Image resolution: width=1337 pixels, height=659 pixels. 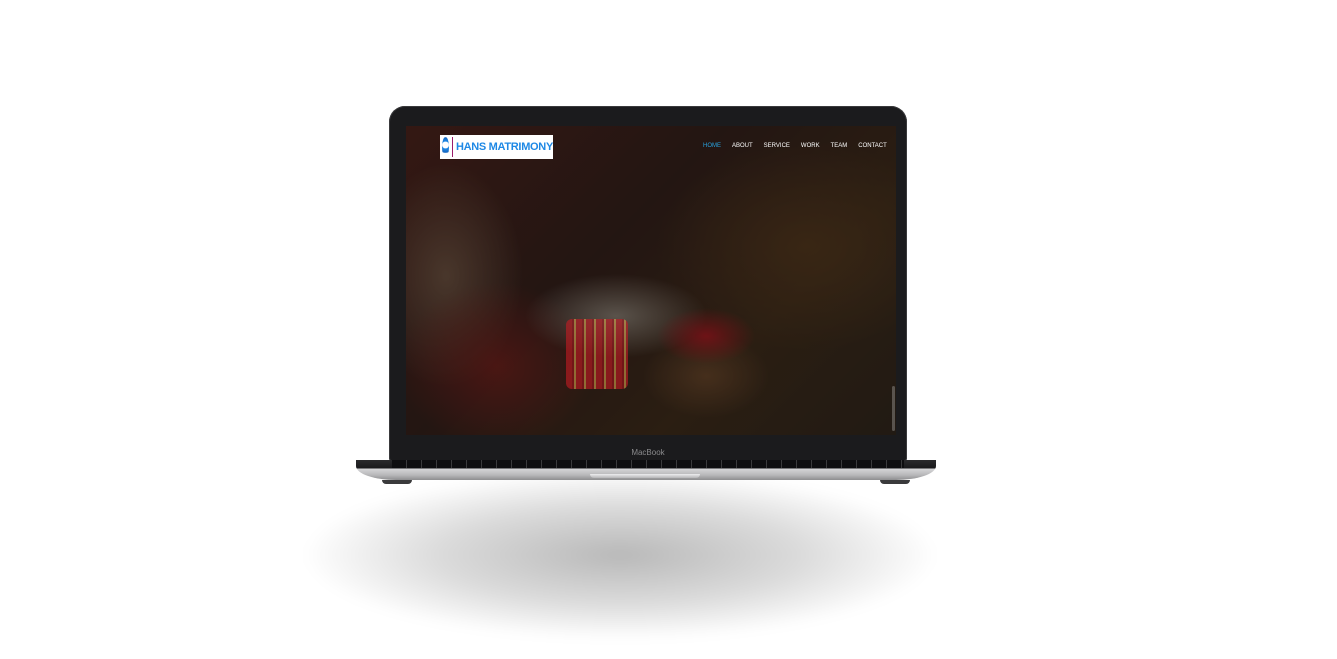 What do you see at coordinates (872, 146) in the screenshot?
I see `nav-item-contact: CONTACT` at bounding box center [872, 146].